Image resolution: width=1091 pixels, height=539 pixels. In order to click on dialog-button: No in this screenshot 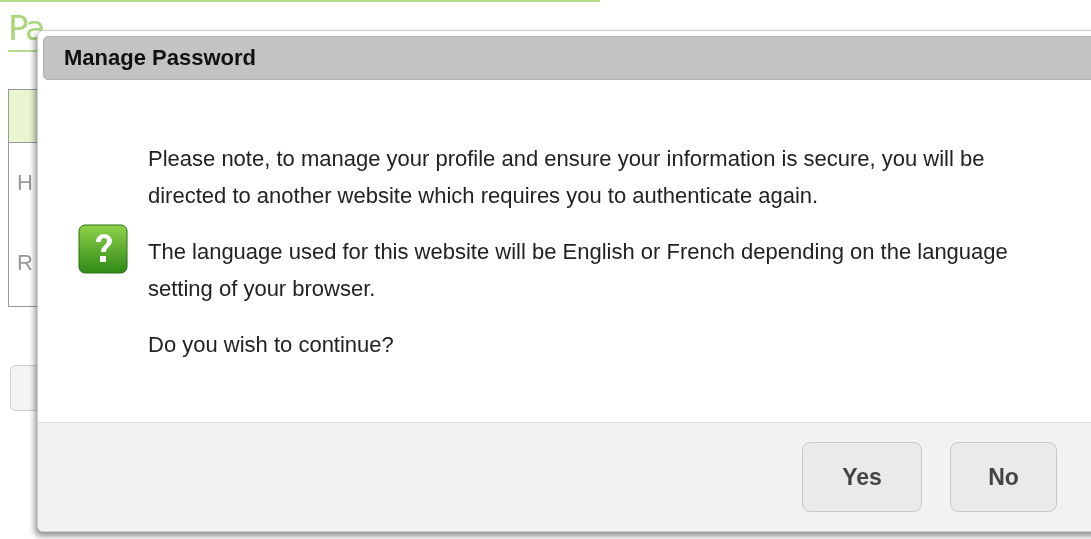, I will do `click(1003, 477)`.